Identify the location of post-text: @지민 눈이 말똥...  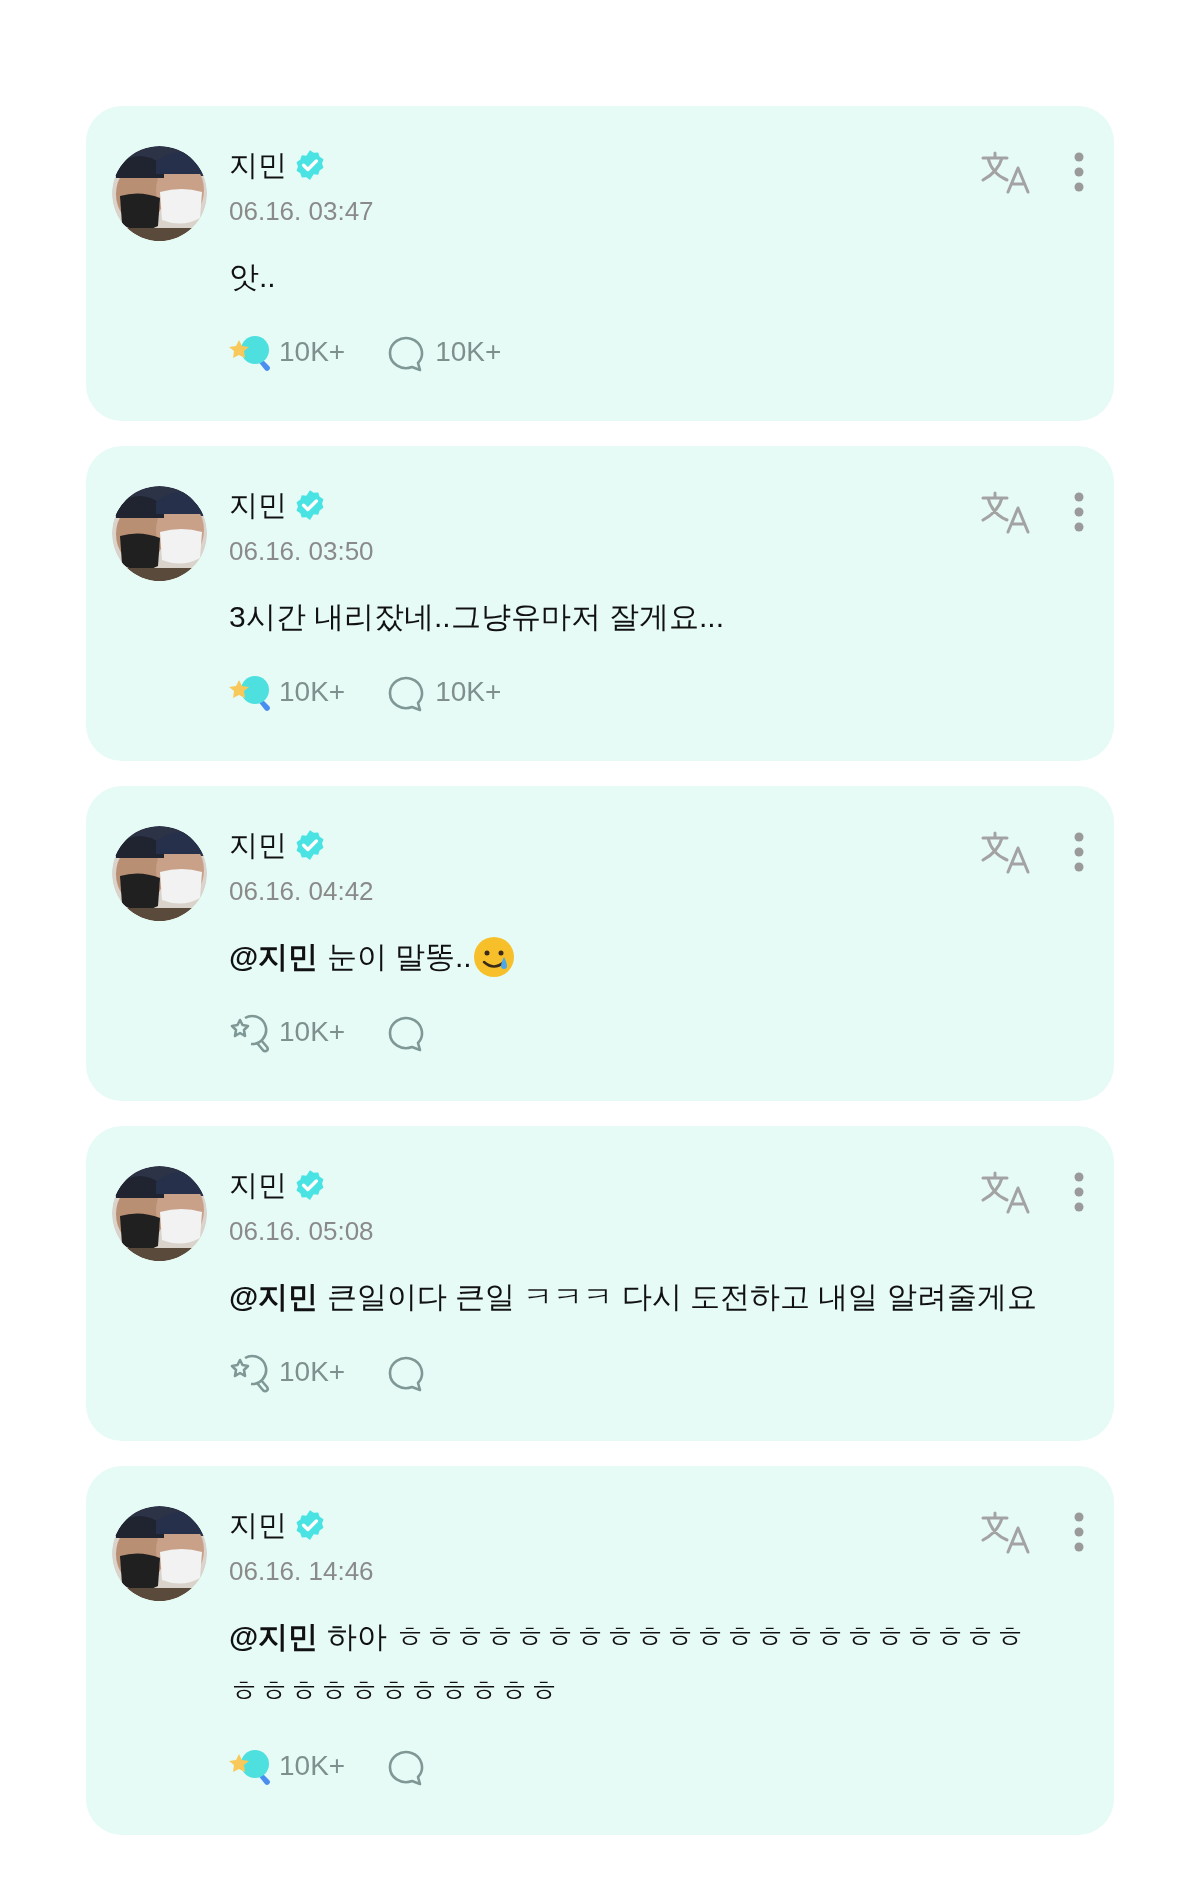
(350, 957).